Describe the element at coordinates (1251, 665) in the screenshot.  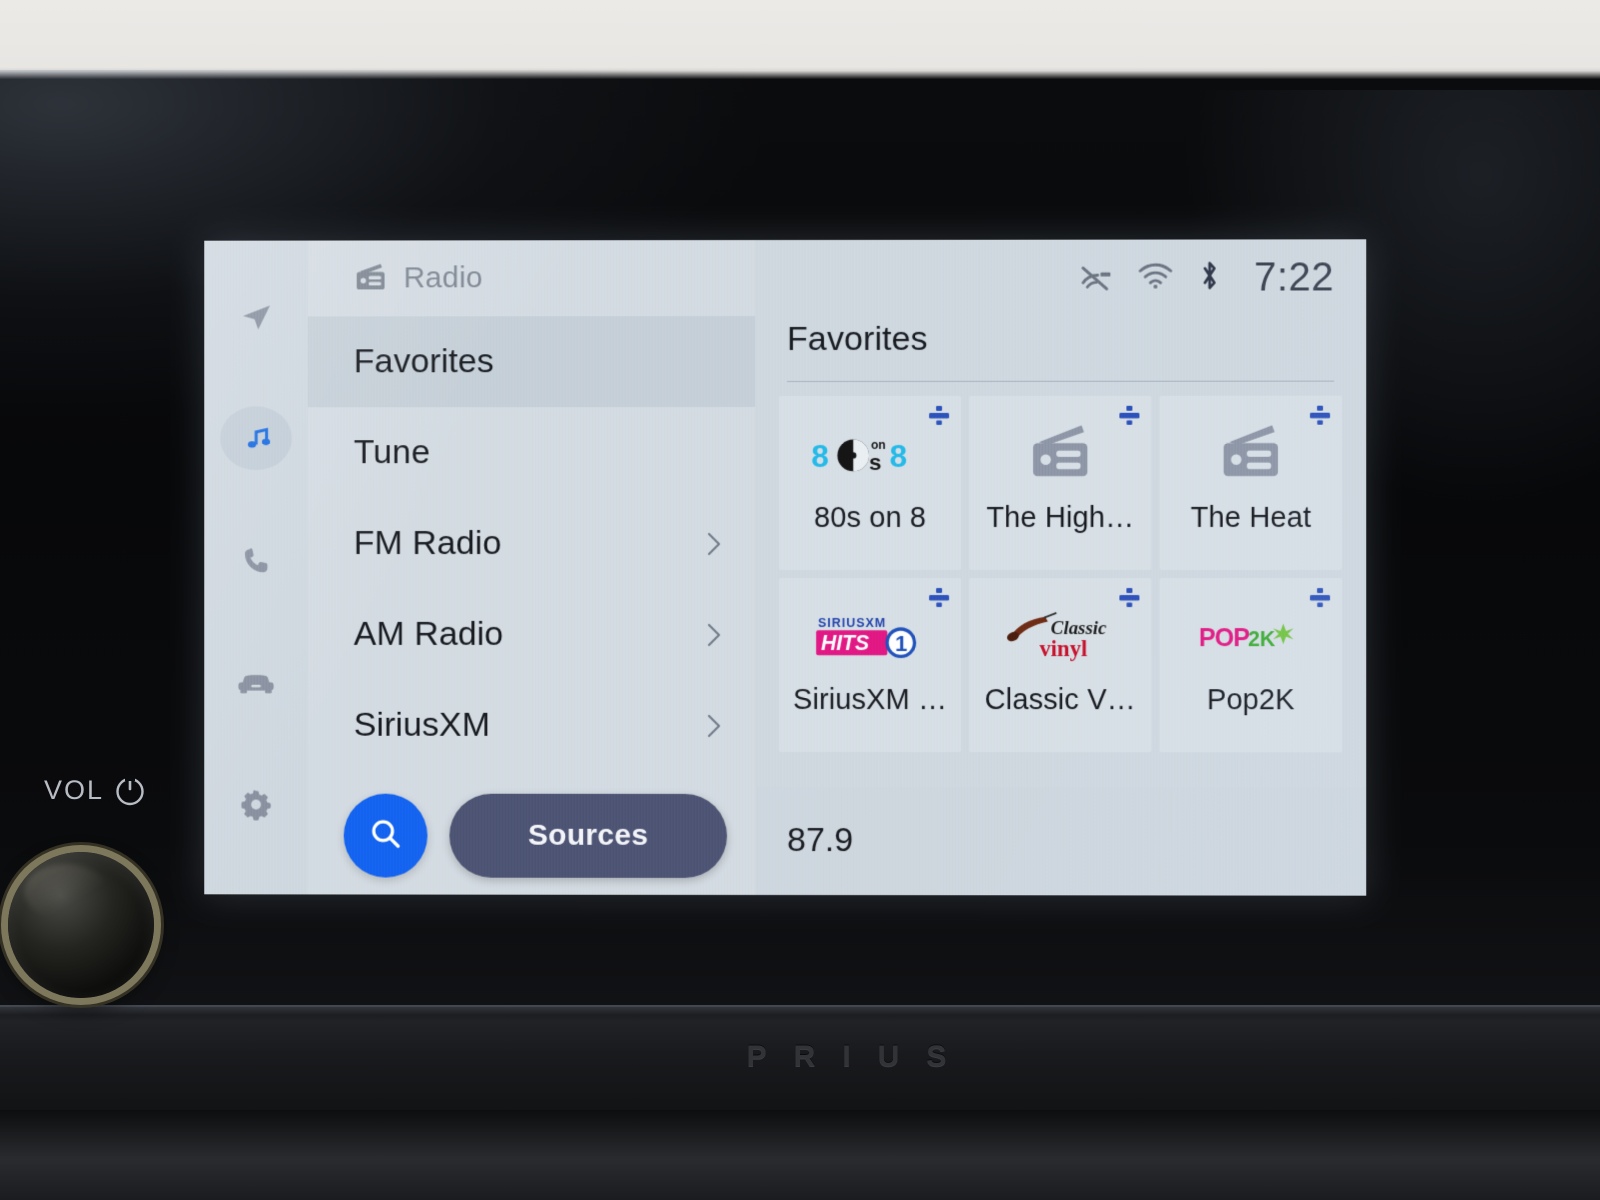
I see `favorite-tile: POP 2K Pop2K` at that location.